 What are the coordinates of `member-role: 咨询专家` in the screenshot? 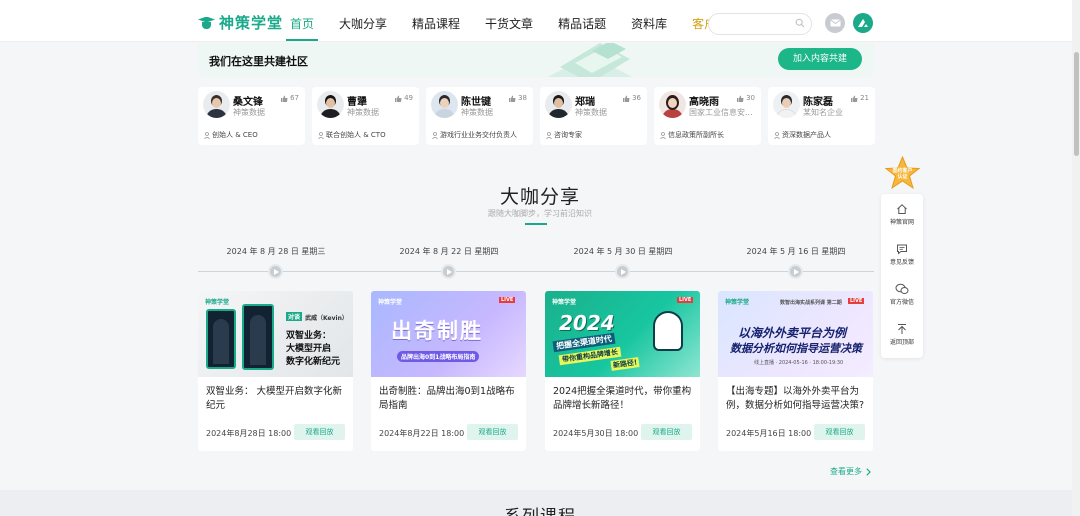 It's located at (564, 135).